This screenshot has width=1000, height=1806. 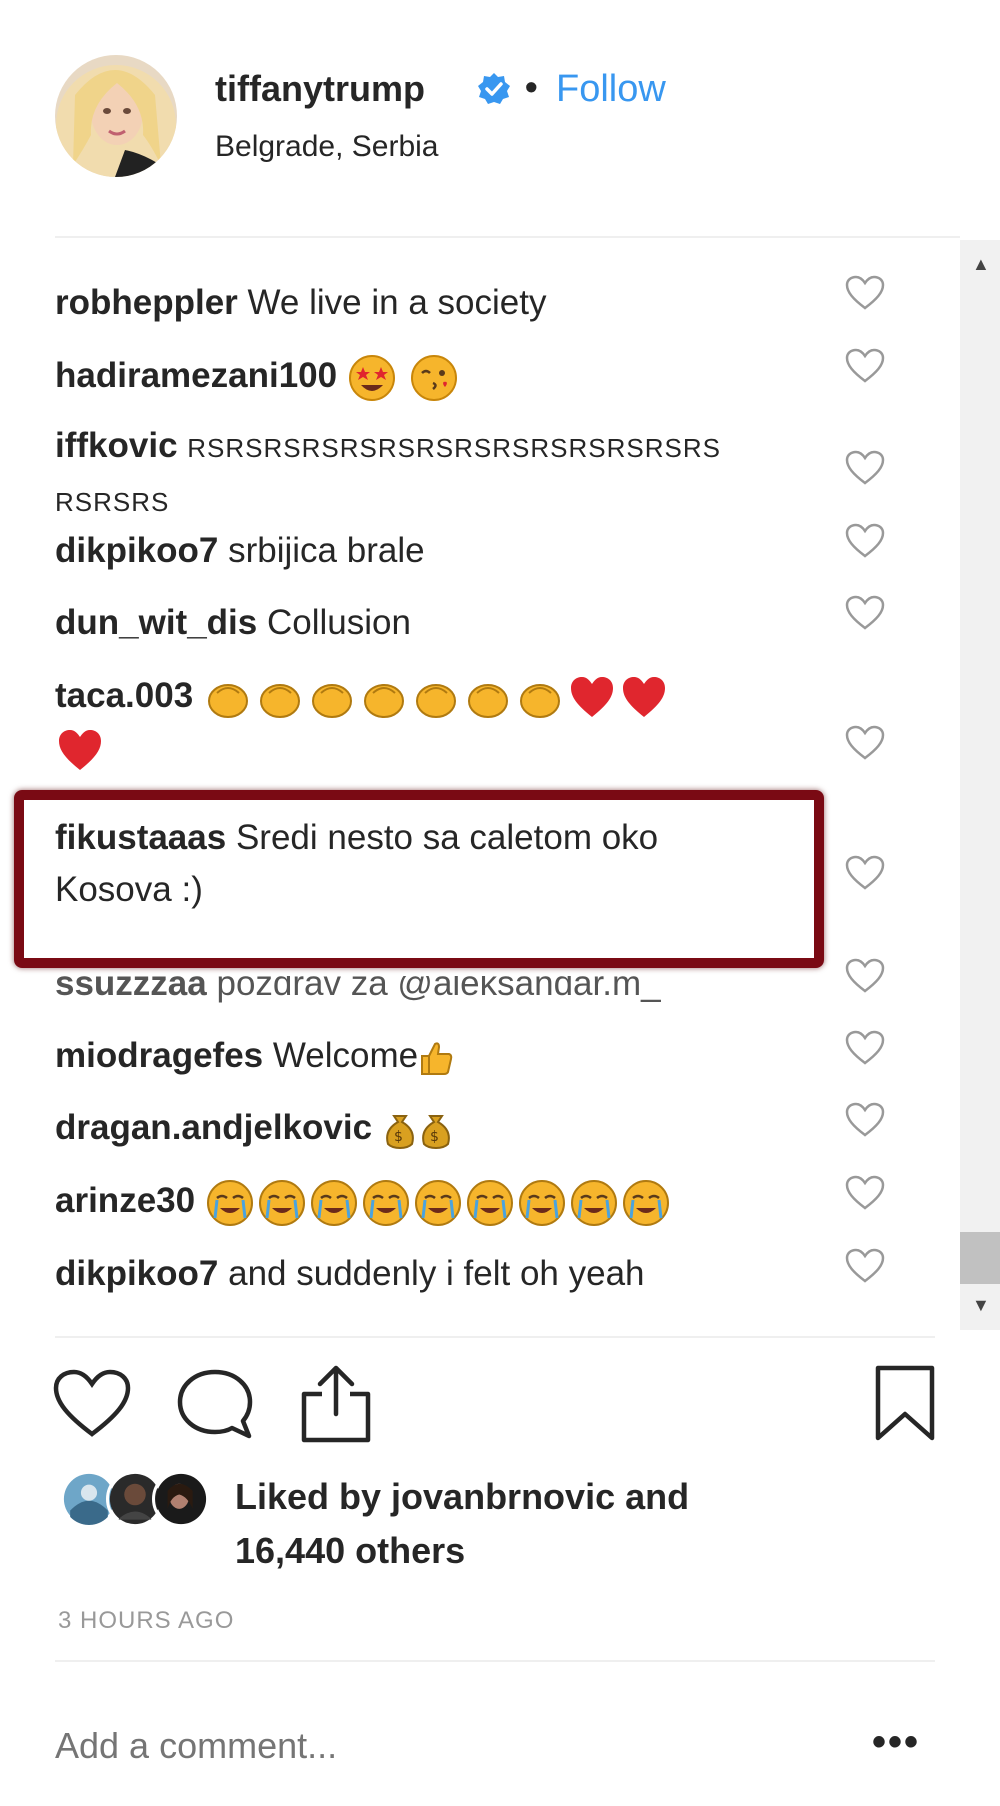 I want to click on comment-item: taca.003, so click(x=430, y=723).